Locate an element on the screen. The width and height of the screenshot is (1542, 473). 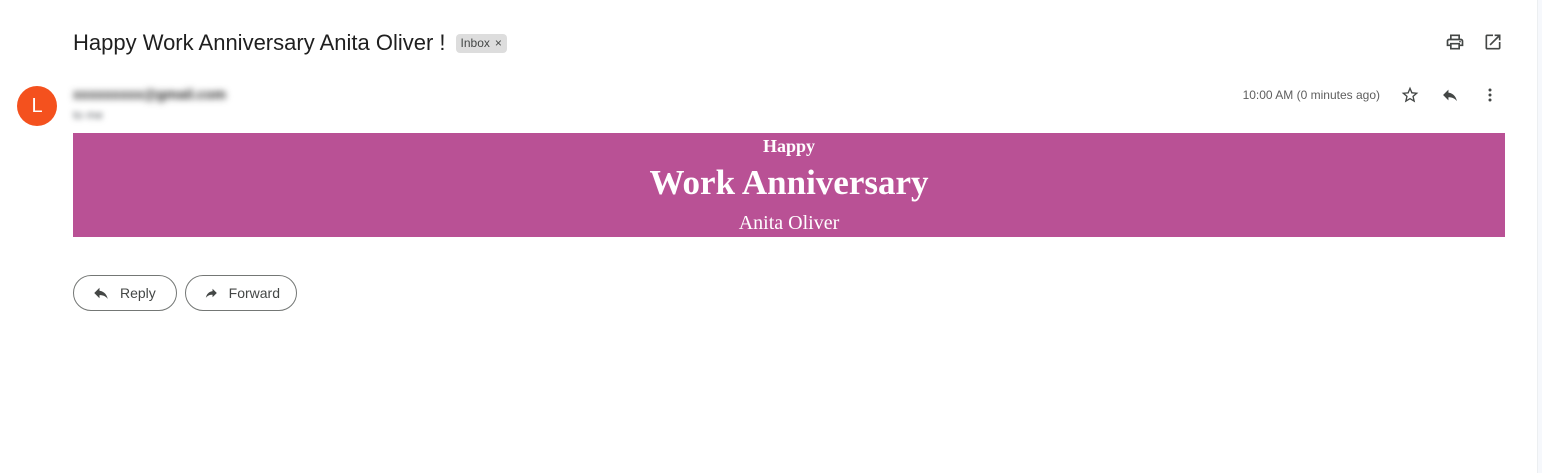
message-actions: Reply Forward is located at coordinates (185, 293).